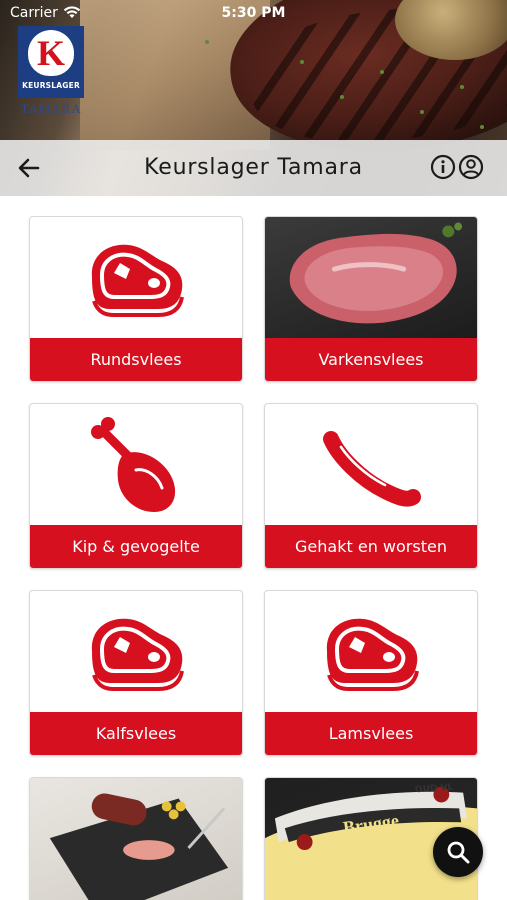 The width and height of the screenshot is (507, 900). I want to click on category-tile-rundsvlees: Rundsvlees, so click(136, 299).